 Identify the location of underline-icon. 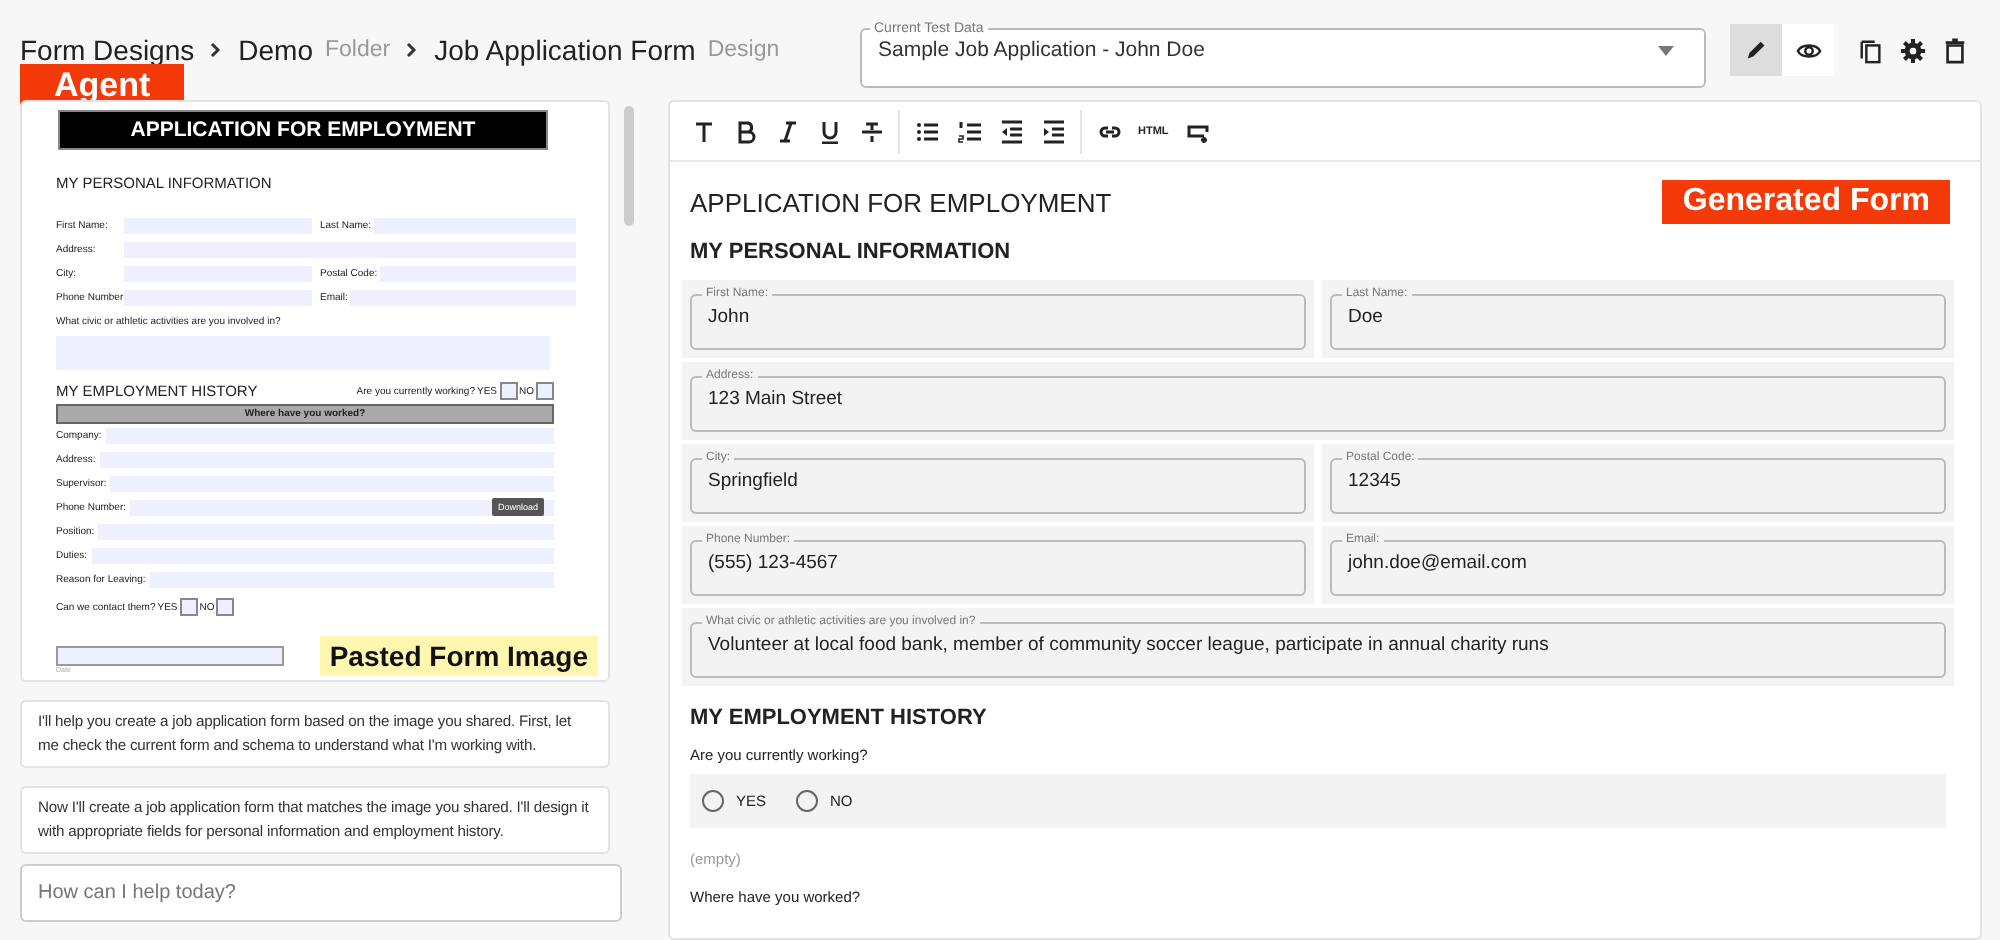
(829, 131).